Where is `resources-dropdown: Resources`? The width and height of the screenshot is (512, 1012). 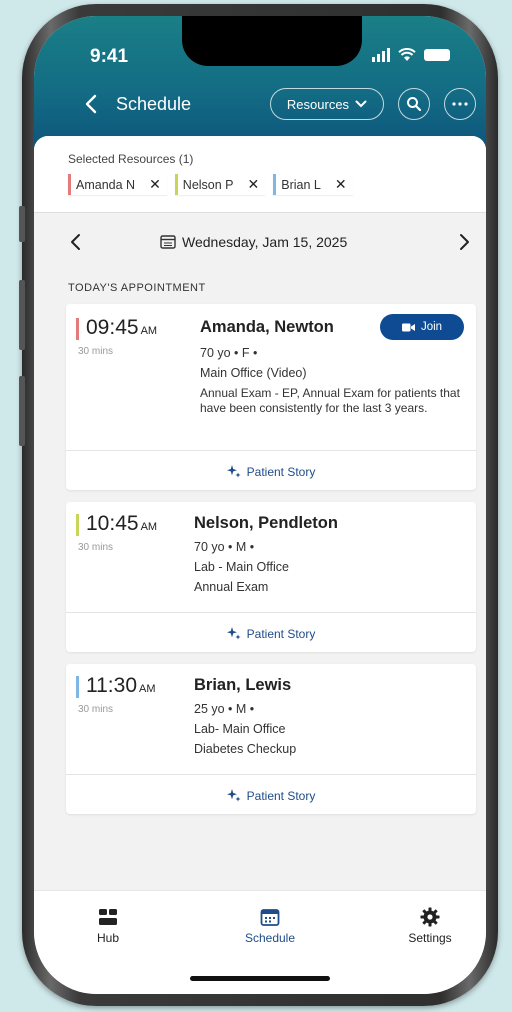 resources-dropdown: Resources is located at coordinates (327, 104).